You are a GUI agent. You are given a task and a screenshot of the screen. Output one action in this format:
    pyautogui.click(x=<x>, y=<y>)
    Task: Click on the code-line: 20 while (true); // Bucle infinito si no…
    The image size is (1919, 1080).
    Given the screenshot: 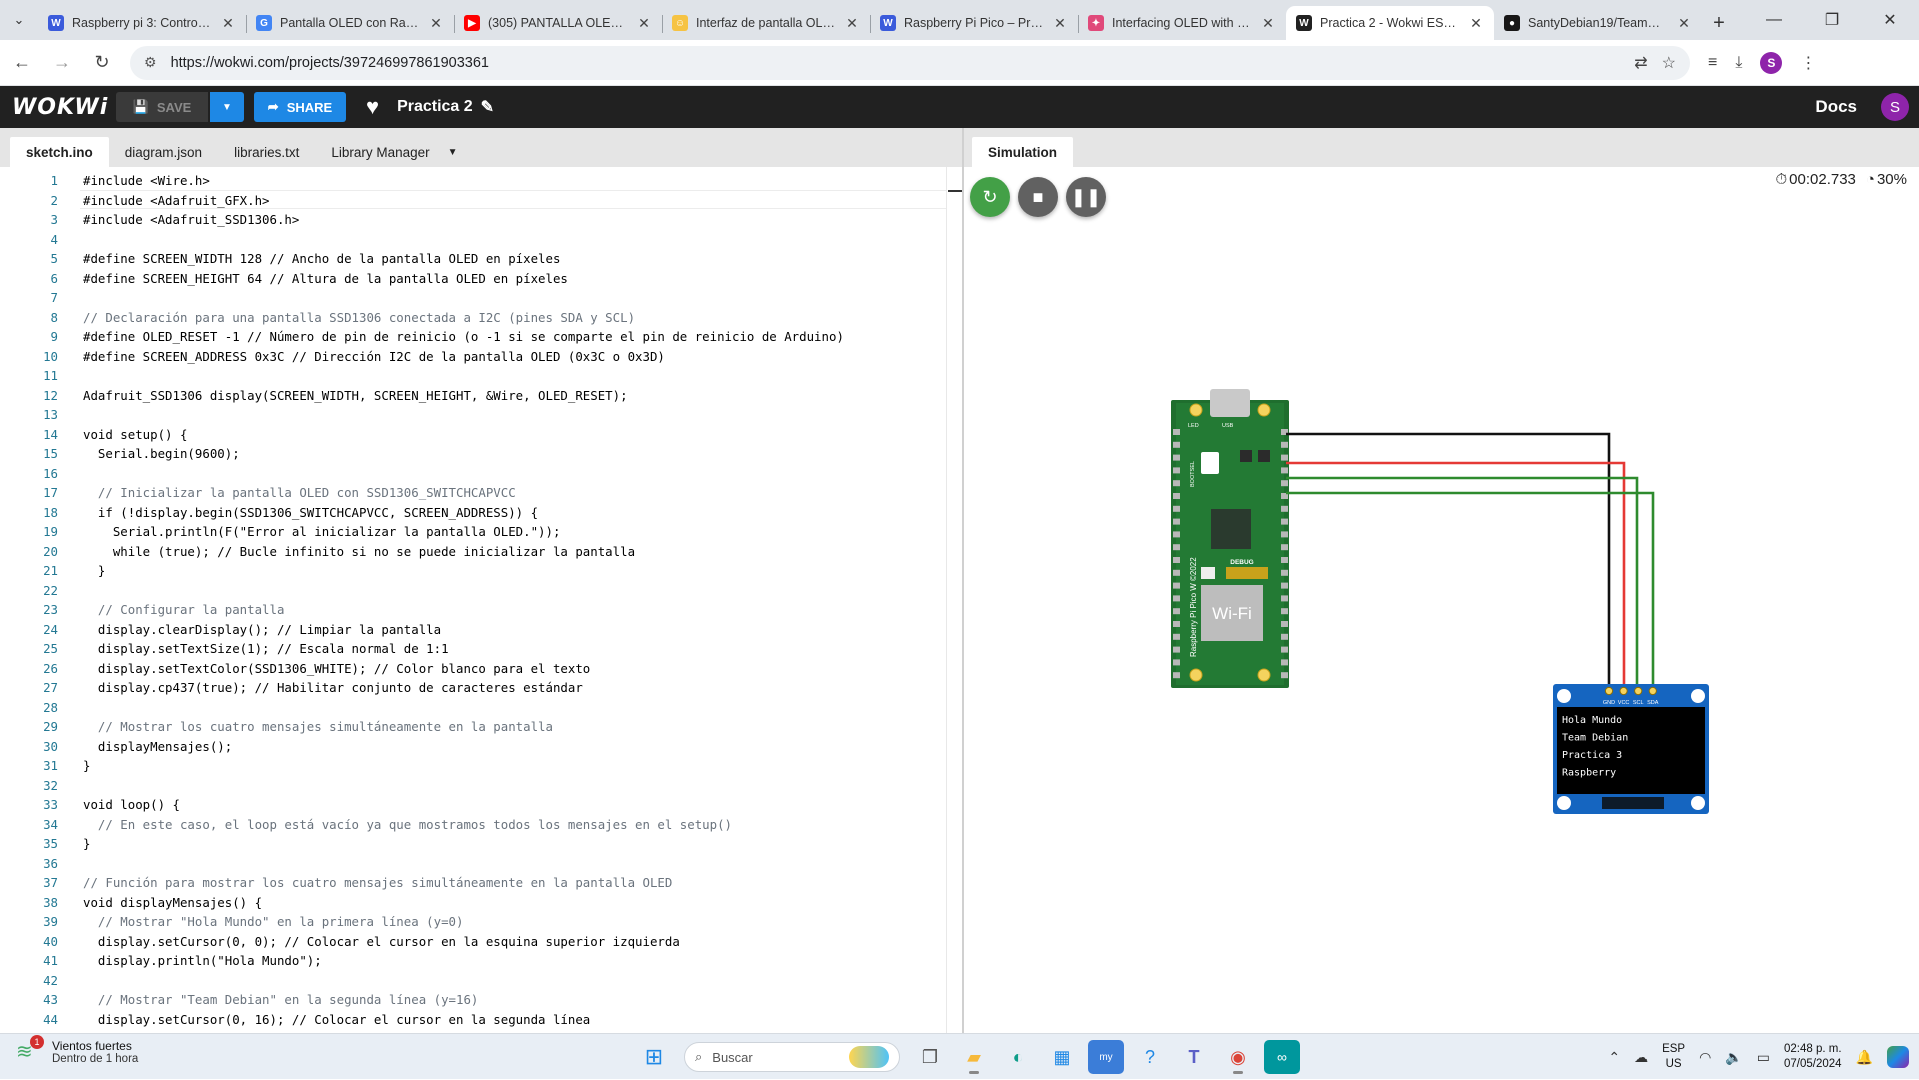 What is the action you would take?
    pyautogui.click(x=480, y=551)
    